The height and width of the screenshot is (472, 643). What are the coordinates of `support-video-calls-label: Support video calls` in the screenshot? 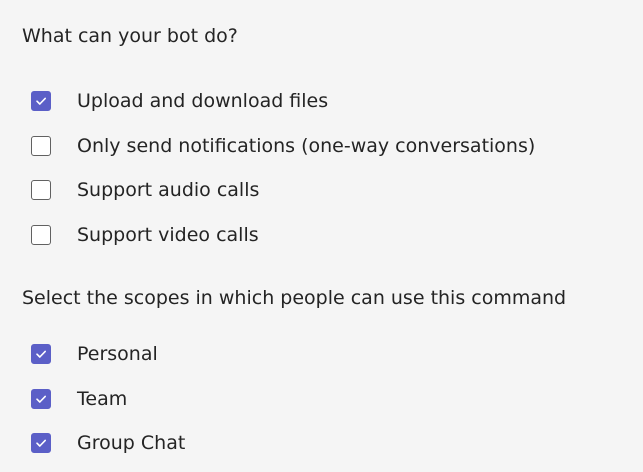 It's located at (168, 235).